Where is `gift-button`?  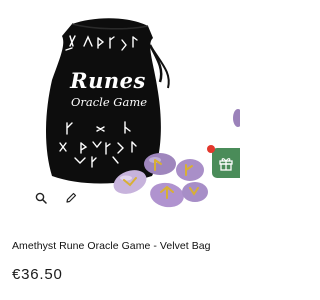
gift-button is located at coordinates (226, 163).